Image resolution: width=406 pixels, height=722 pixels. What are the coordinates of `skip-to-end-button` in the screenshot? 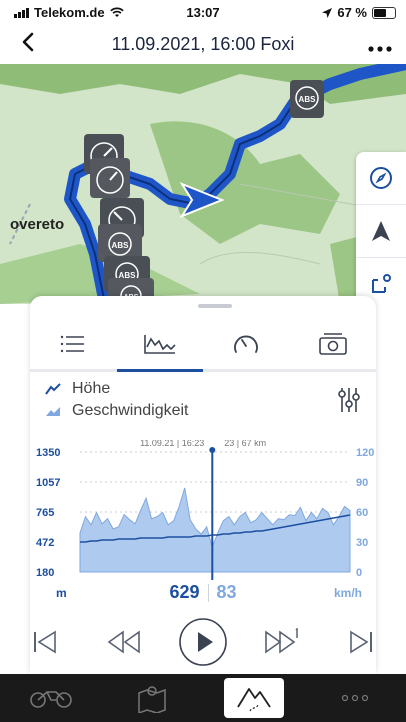 It's located at (361, 642).